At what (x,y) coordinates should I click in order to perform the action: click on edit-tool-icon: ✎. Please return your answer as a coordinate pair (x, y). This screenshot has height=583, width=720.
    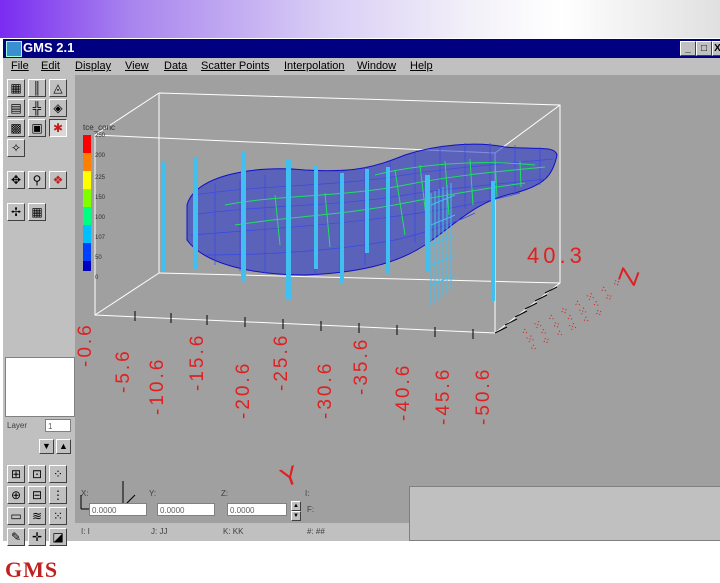
    Looking at the image, I should click on (16, 537).